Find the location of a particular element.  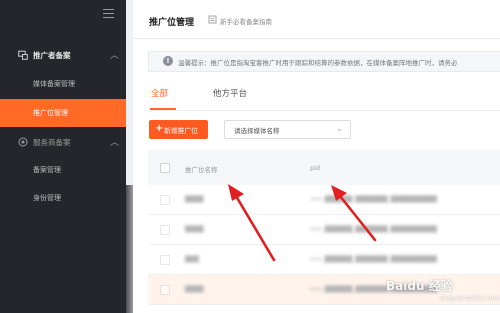

watermark-subtext: jingyan.baidu.com is located at coordinates (470, 298).